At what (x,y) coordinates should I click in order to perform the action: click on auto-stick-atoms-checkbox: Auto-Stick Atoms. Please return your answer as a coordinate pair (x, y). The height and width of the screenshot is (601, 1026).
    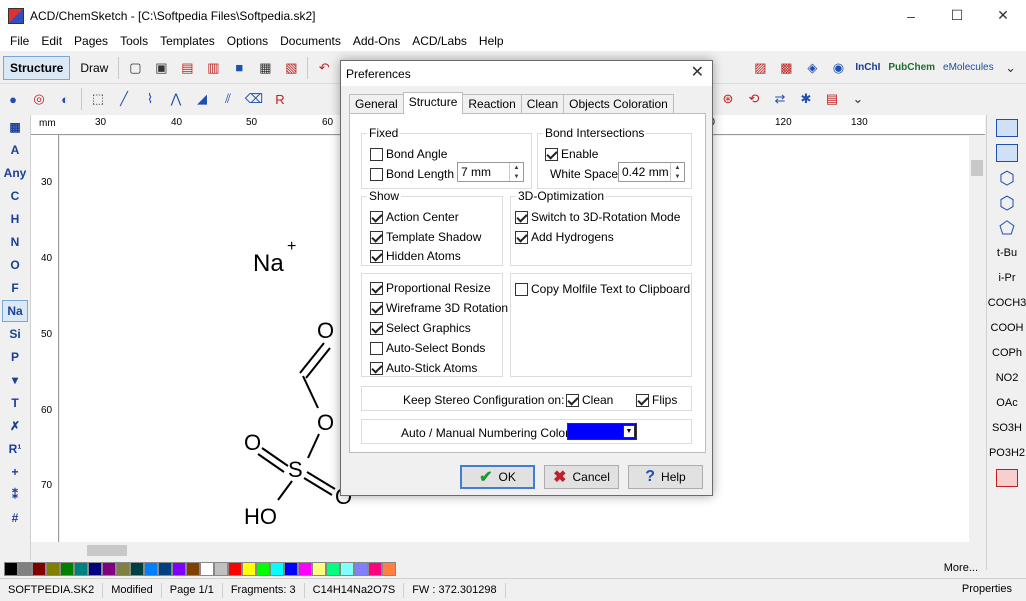
    Looking at the image, I should click on (423, 368).